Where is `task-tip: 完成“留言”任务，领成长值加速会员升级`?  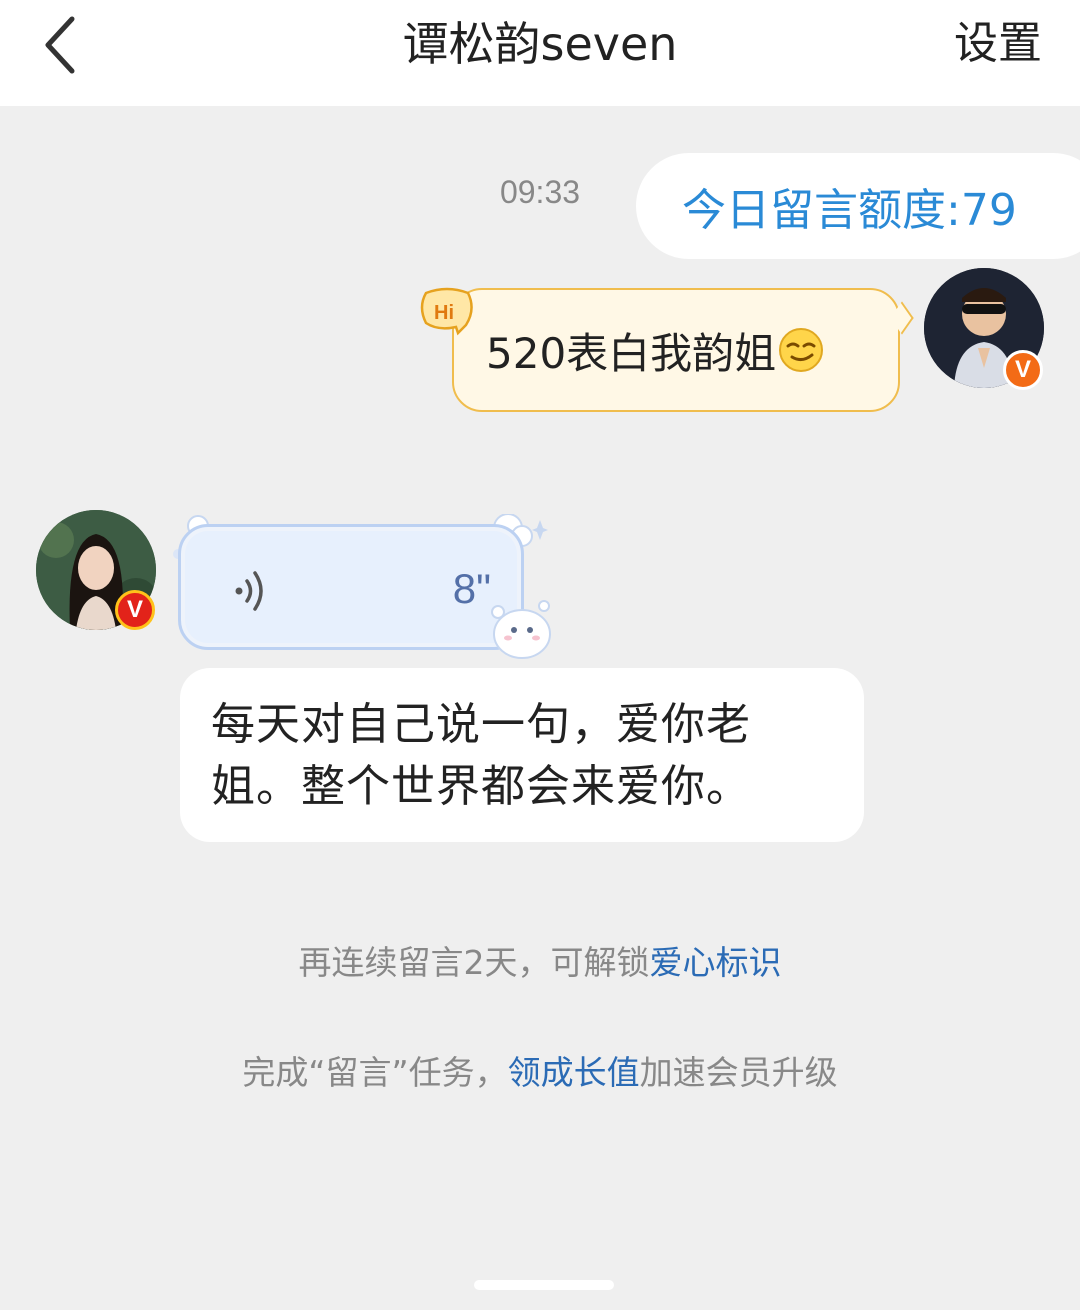 task-tip: 完成“留言”任务，领成长值加速会员升级 is located at coordinates (540, 1070).